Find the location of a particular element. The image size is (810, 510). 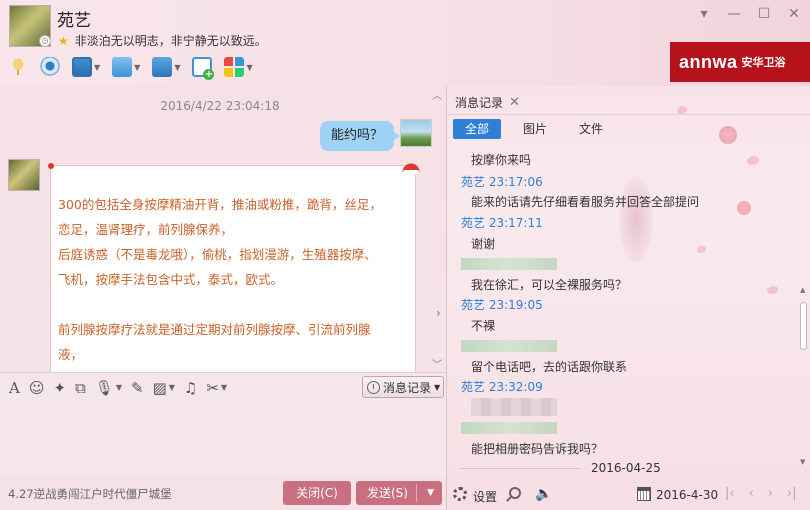

scroll-down-icon: ▼ is located at coordinates (802, 462).